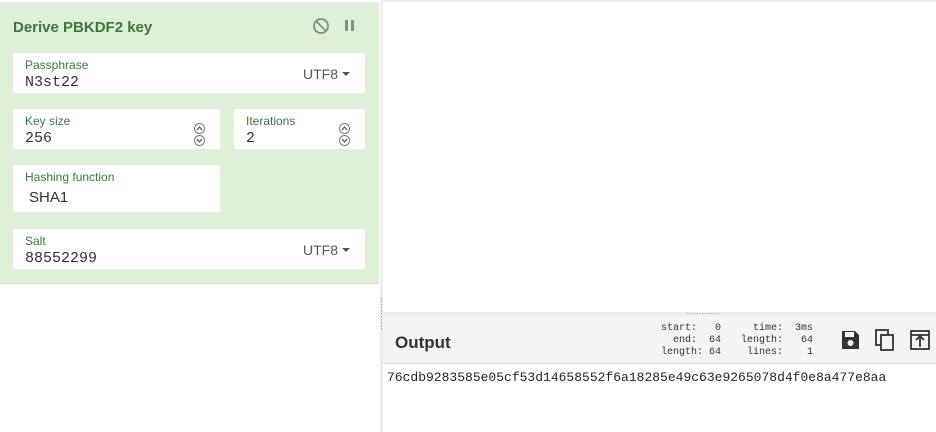 Image resolution: width=936 pixels, height=432 pixels. Describe the element at coordinates (423, 342) in the screenshot. I see `output-title: Output` at that location.